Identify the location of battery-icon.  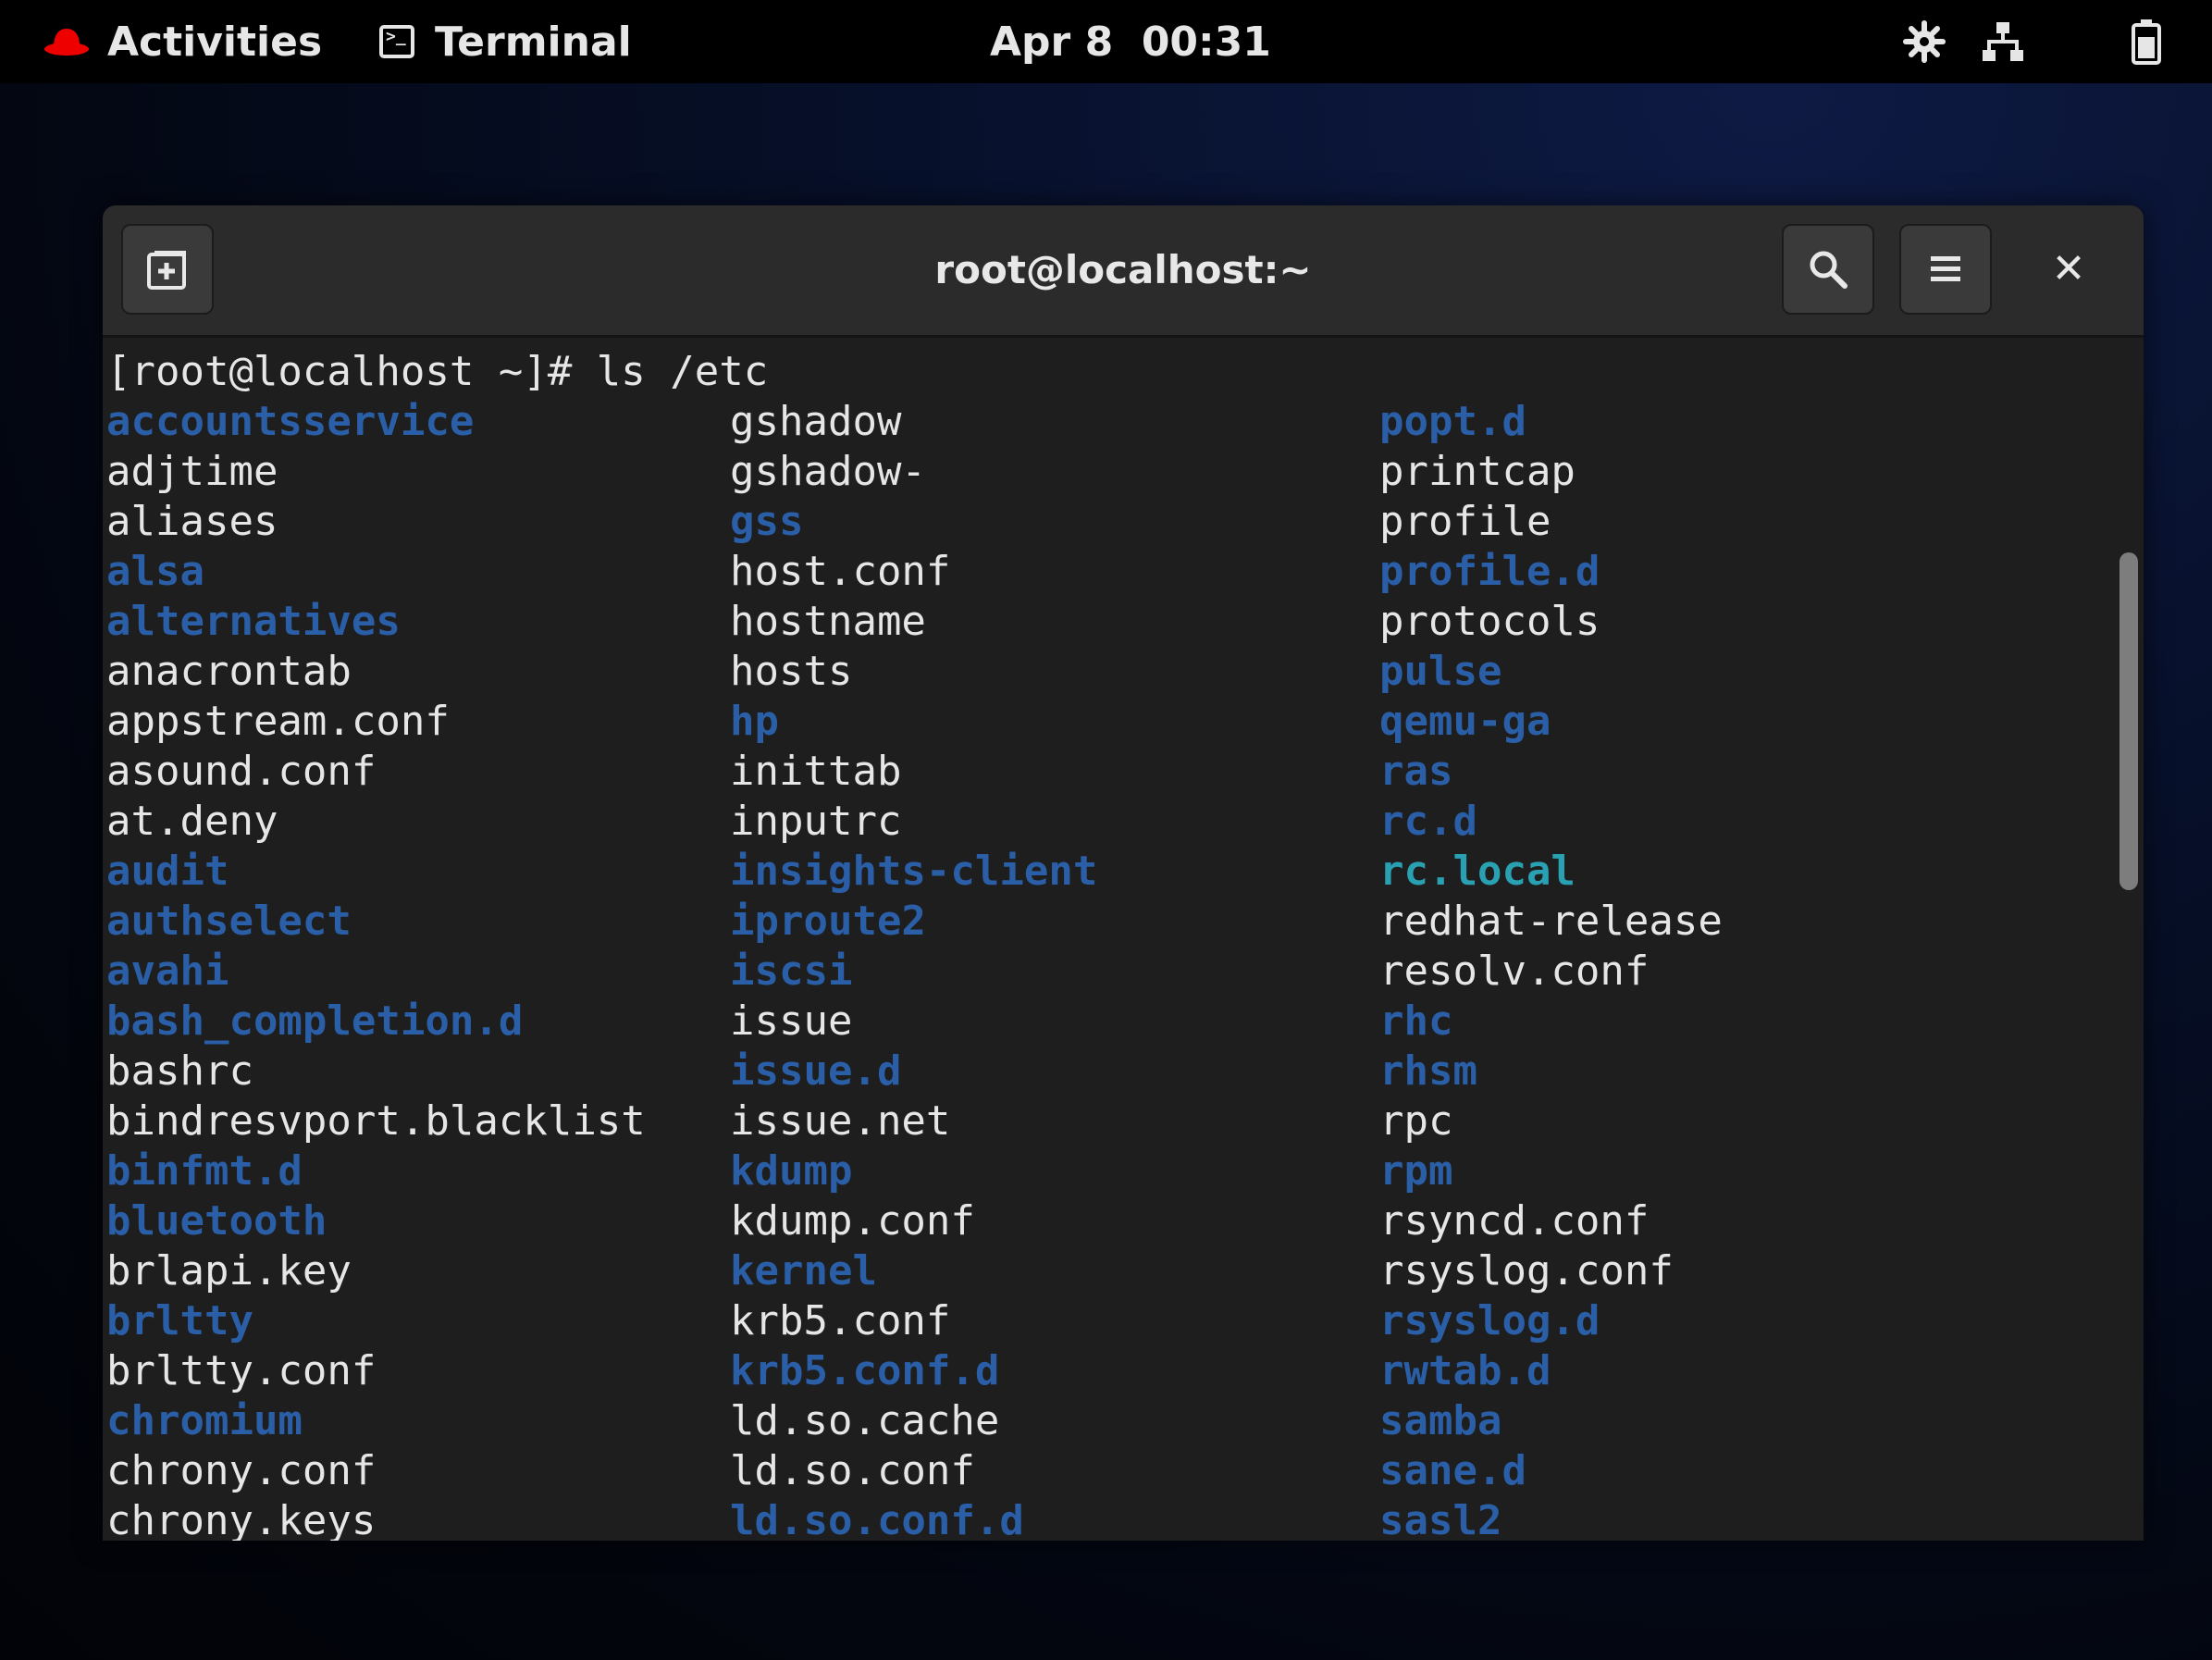
(2146, 42).